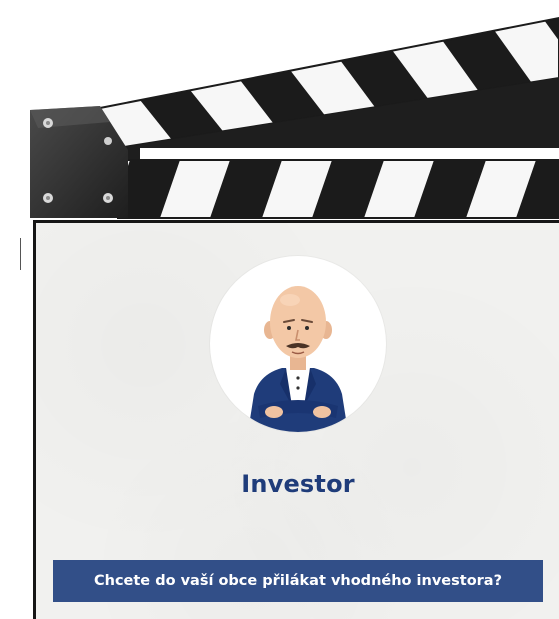  What do you see at coordinates (298, 484) in the screenshot?
I see `card-title: Investor` at bounding box center [298, 484].